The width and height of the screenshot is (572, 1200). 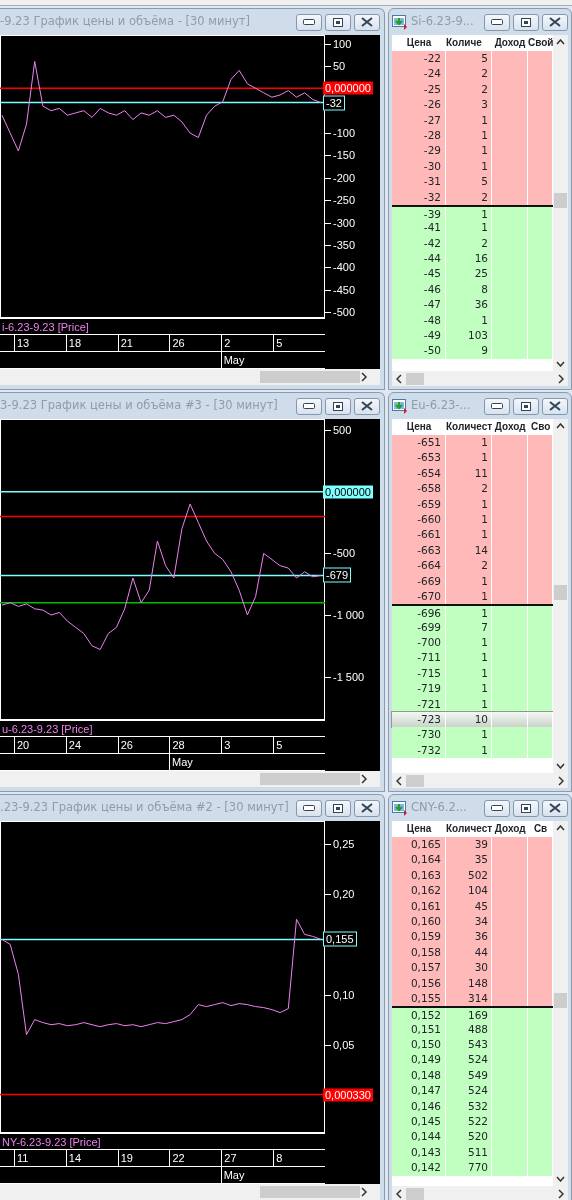 What do you see at coordinates (472, 59) in the screenshot?
I see `order-book-row: -22 5` at bounding box center [472, 59].